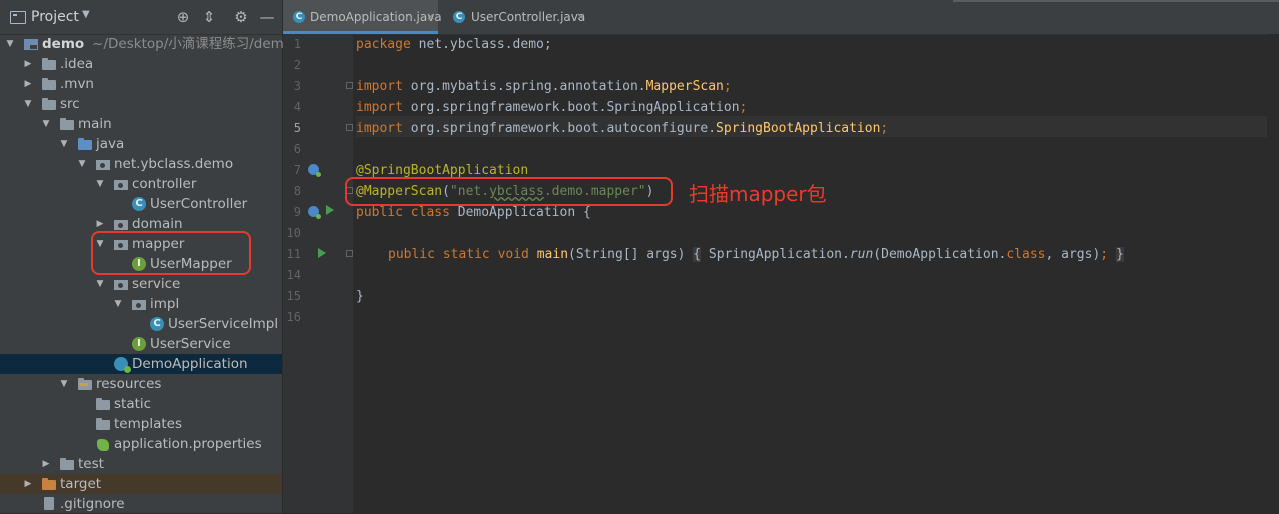 This screenshot has height=514, width=1279. What do you see at coordinates (85, 144) in the screenshot?
I see `source-folder-icon` at bounding box center [85, 144].